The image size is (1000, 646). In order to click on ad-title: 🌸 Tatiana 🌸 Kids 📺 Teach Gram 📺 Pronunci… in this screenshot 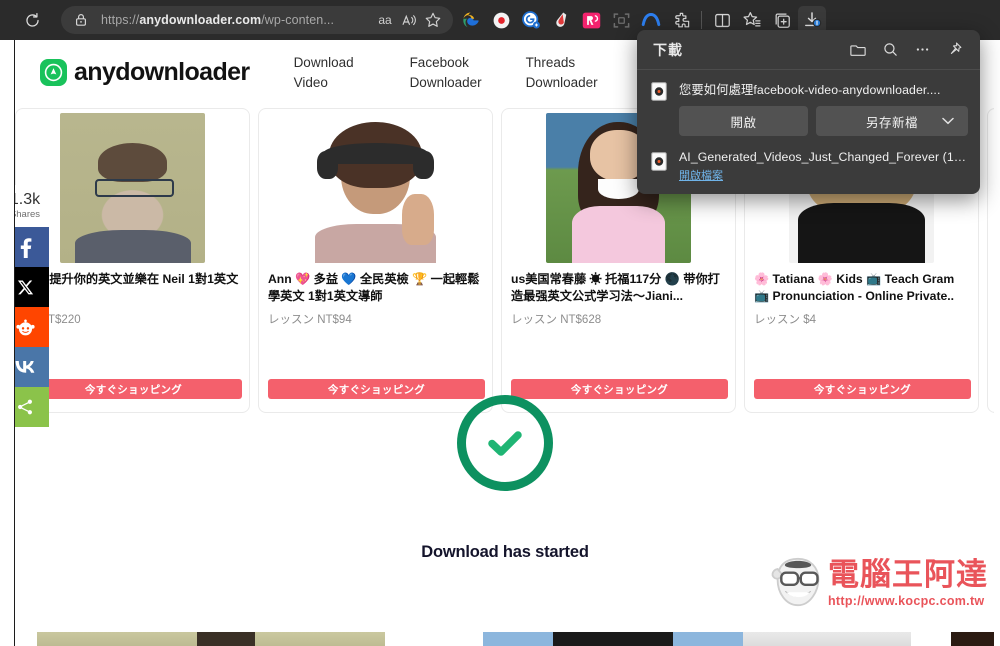, I will do `click(854, 287)`.